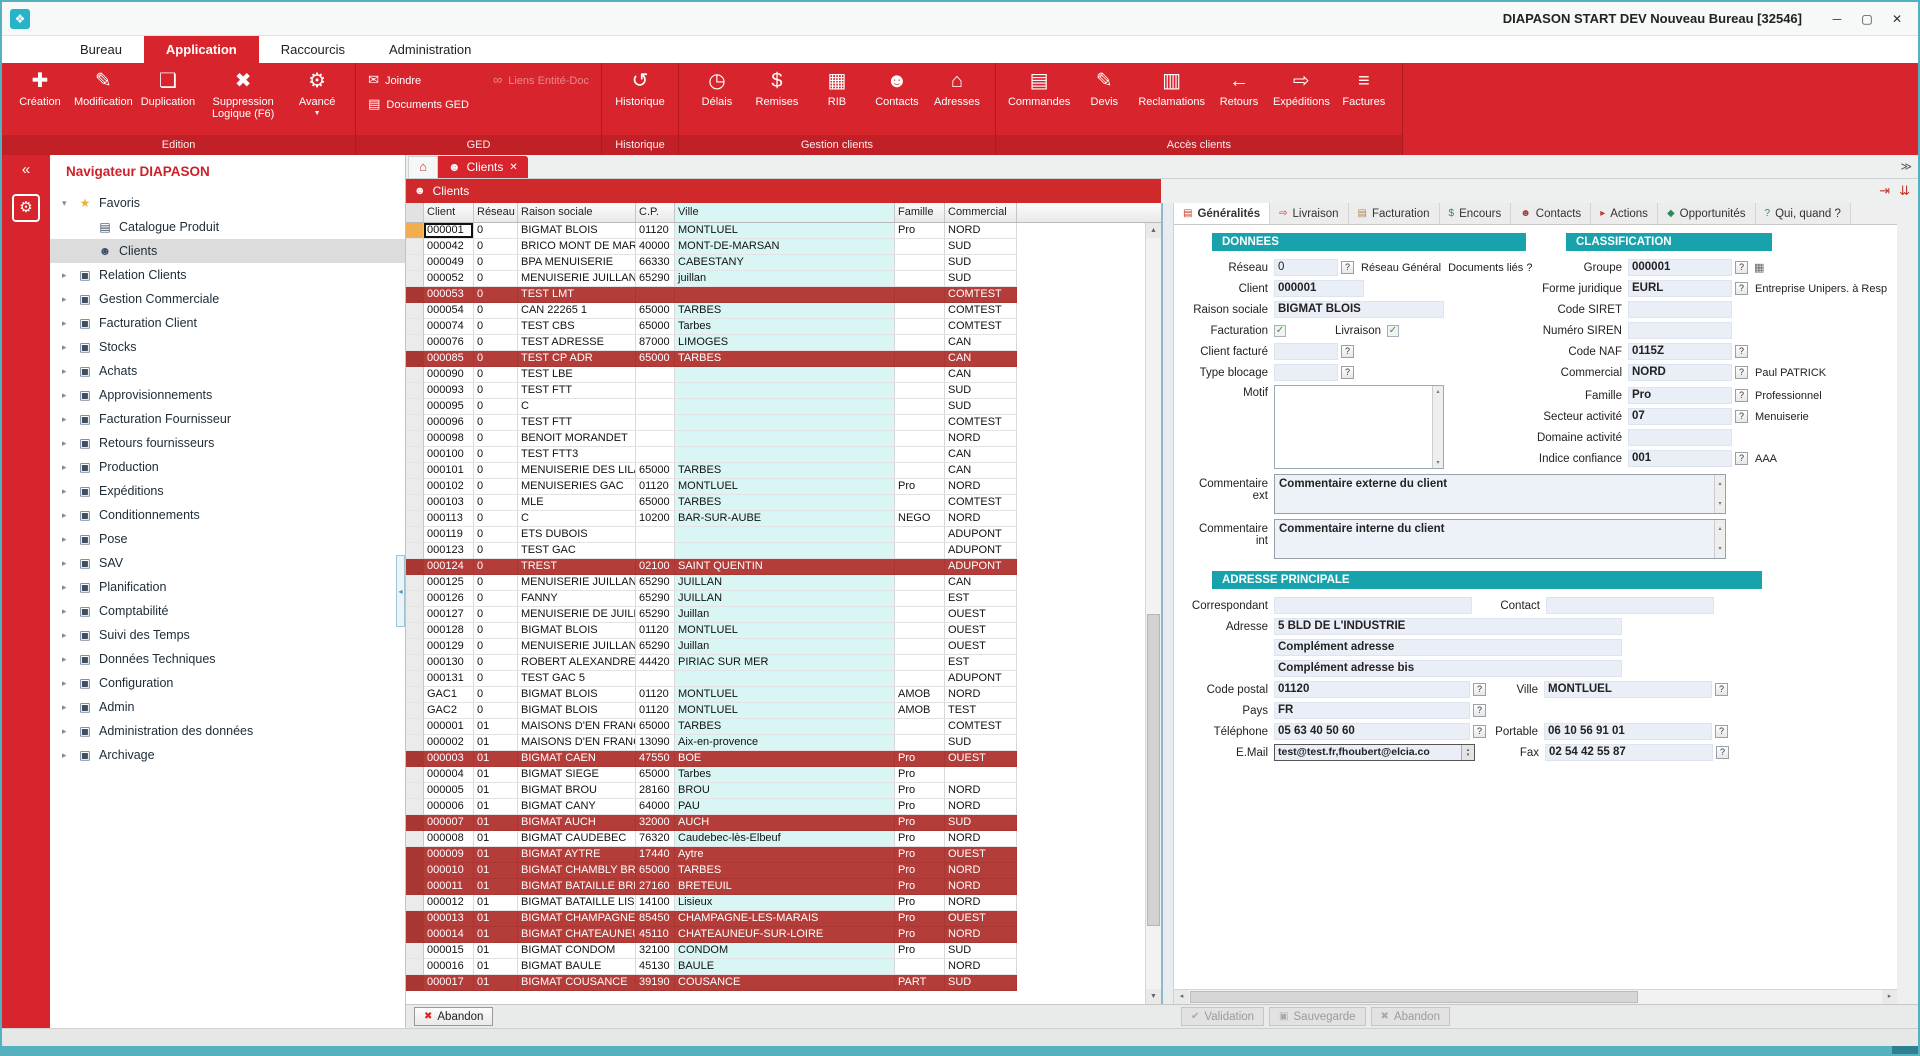 This screenshot has width=1920, height=1056. I want to click on cell-cp: 65290, so click(655, 583).